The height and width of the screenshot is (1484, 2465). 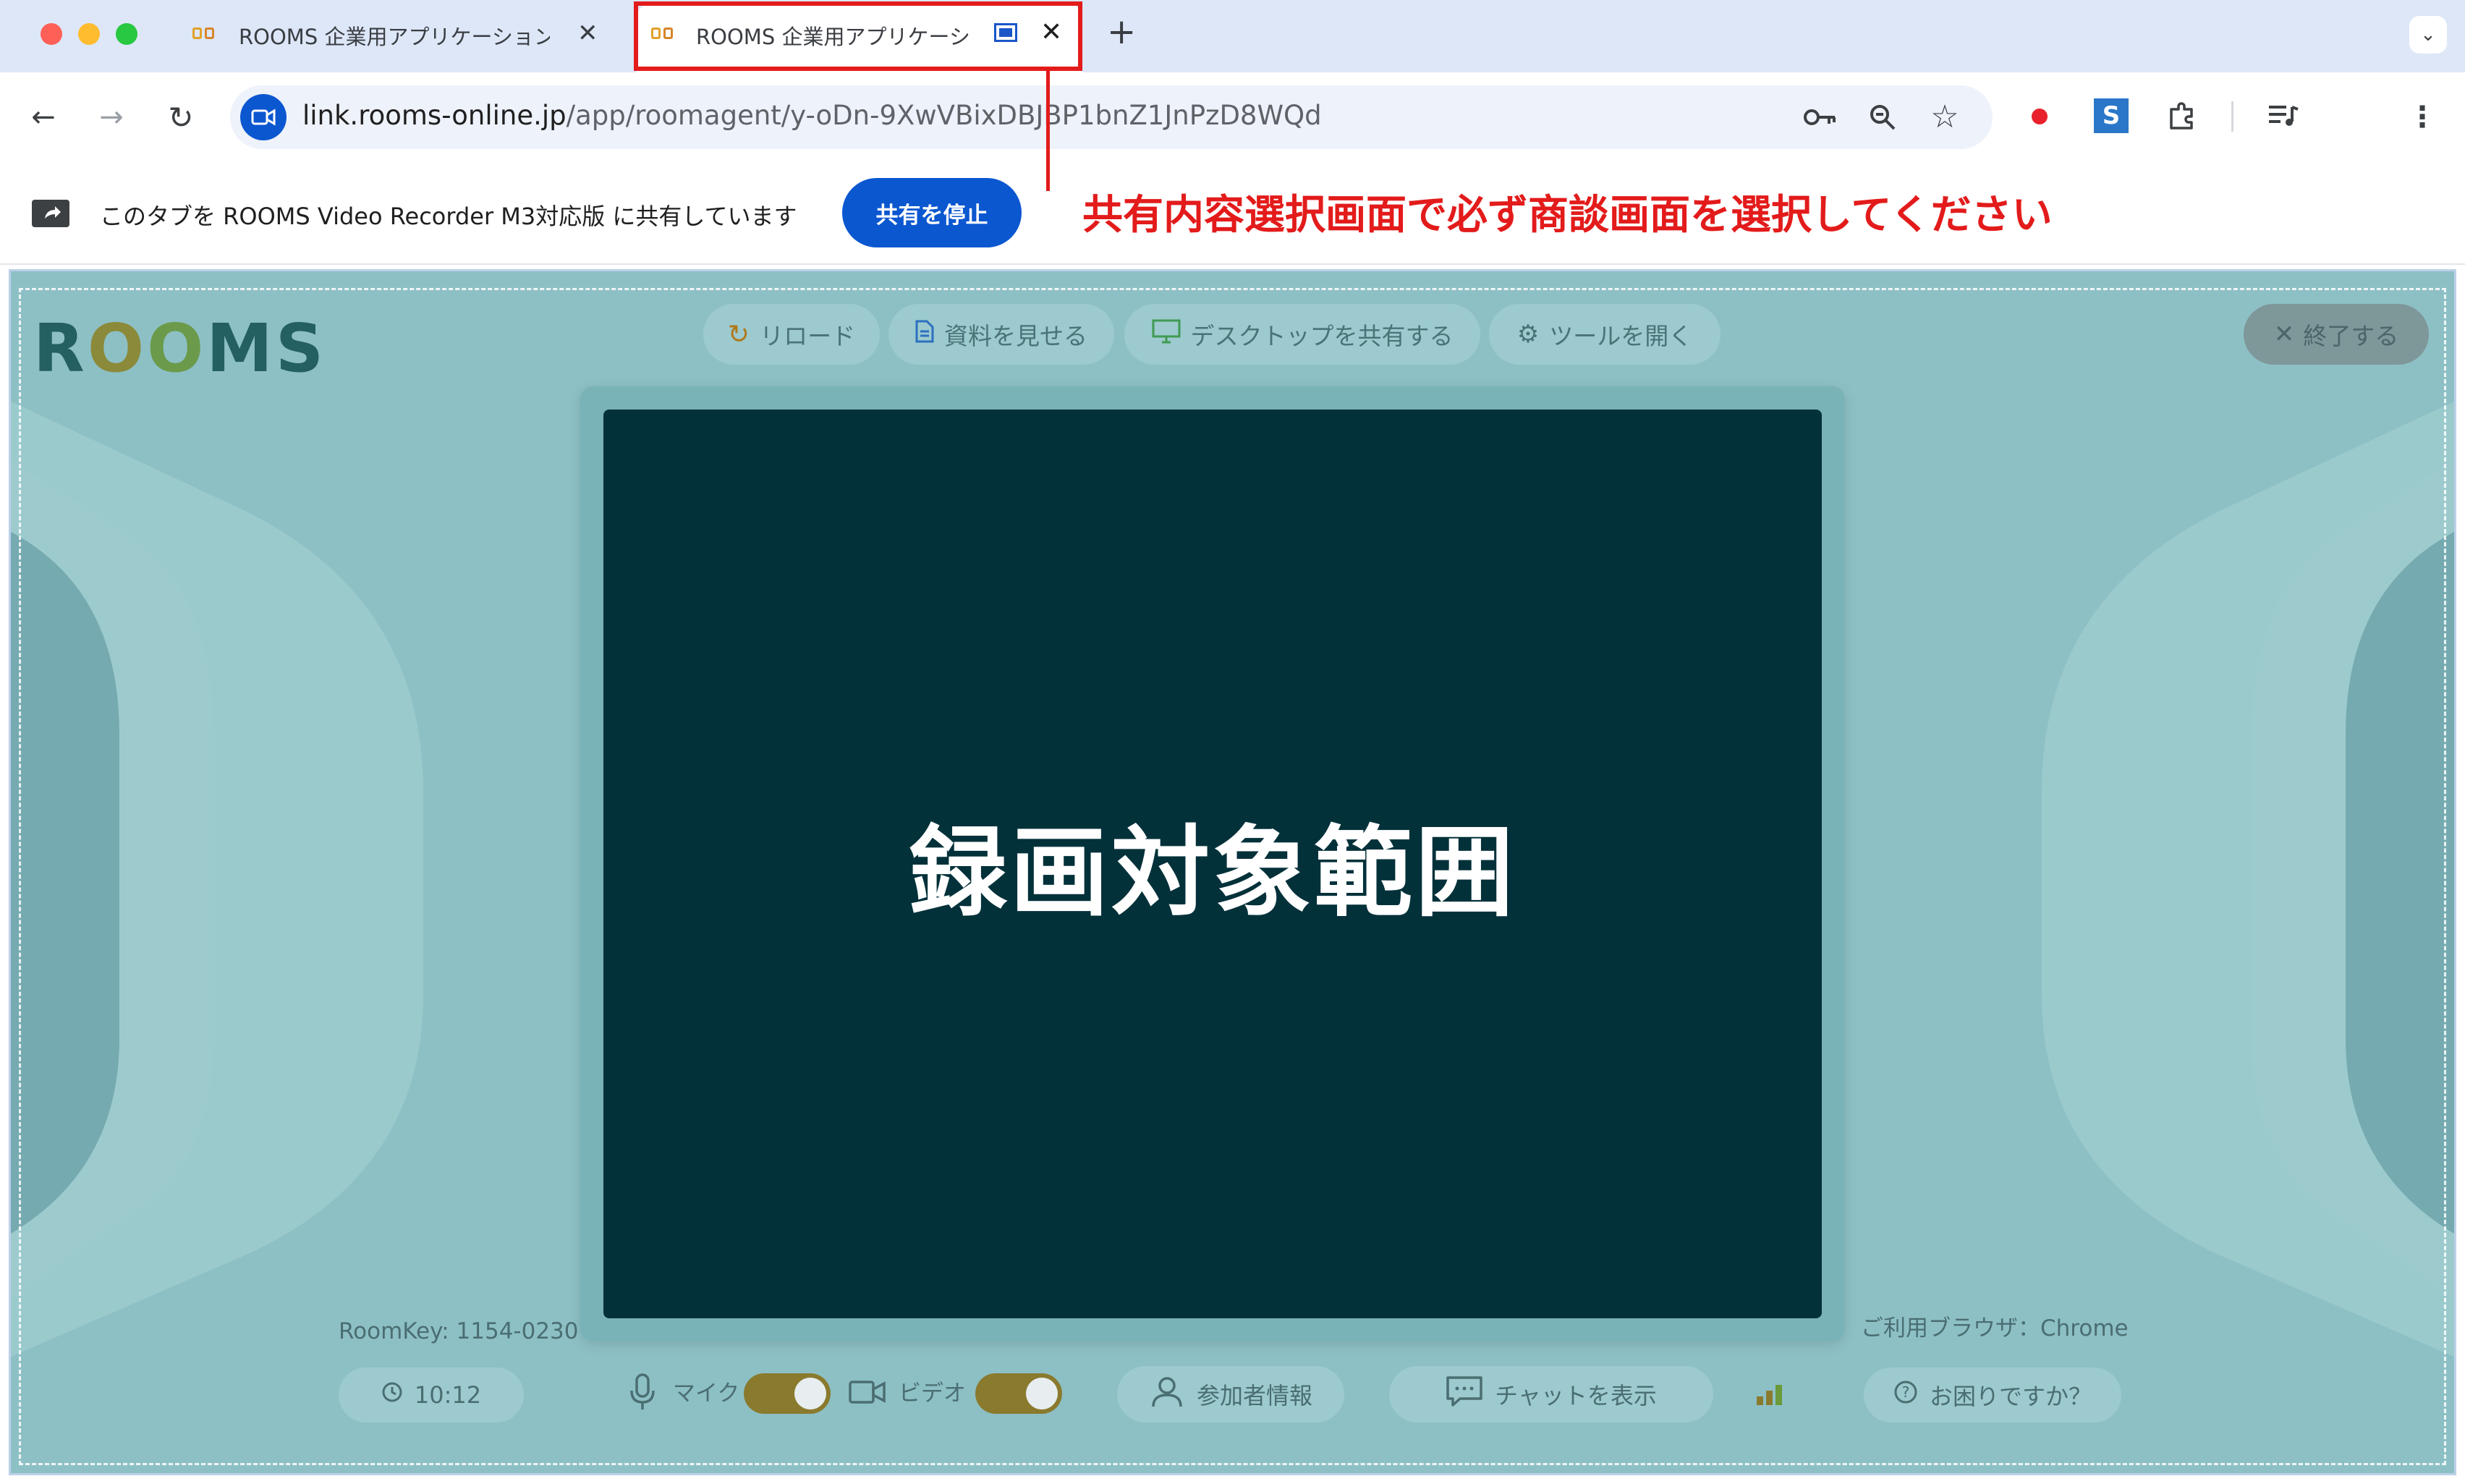 I want to click on mic-toggle, so click(x=788, y=1393).